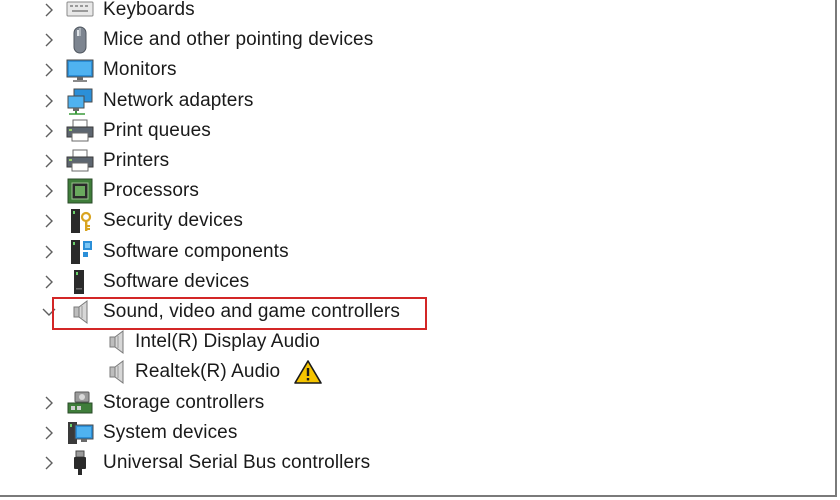 The height and width of the screenshot is (500, 840). Describe the element at coordinates (418, 101) in the screenshot. I see `tree-item-network-adapters: Network adapters` at that location.